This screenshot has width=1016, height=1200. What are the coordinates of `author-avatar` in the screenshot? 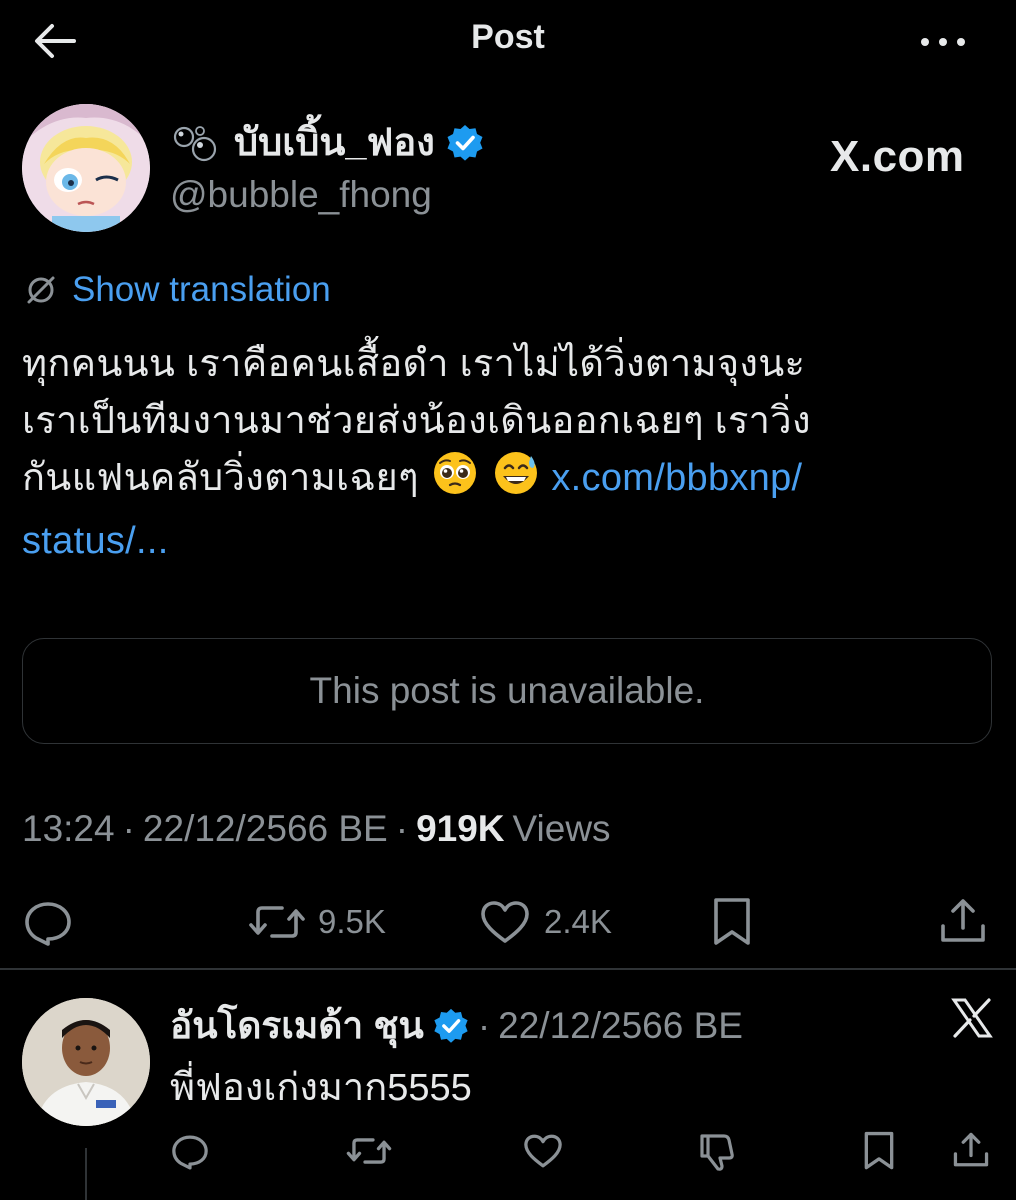 It's located at (86, 168).